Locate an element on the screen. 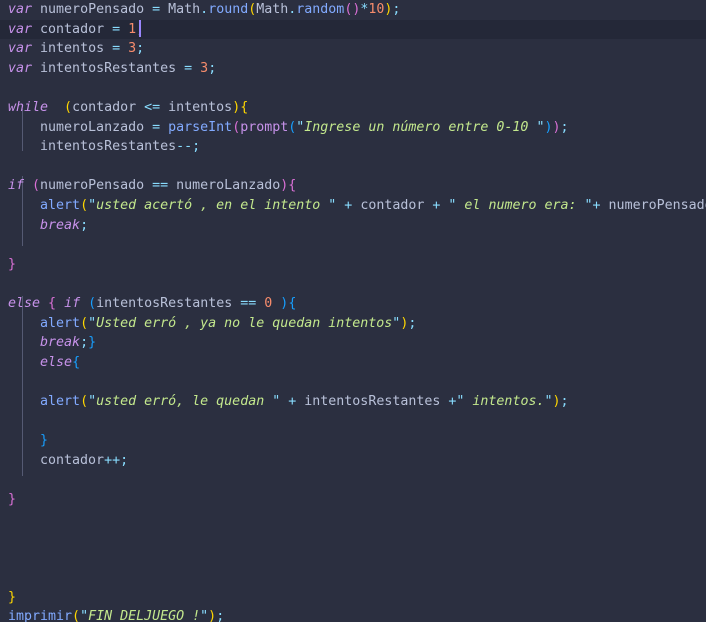  code-token: intentosRestantes is located at coordinates (372, 401).